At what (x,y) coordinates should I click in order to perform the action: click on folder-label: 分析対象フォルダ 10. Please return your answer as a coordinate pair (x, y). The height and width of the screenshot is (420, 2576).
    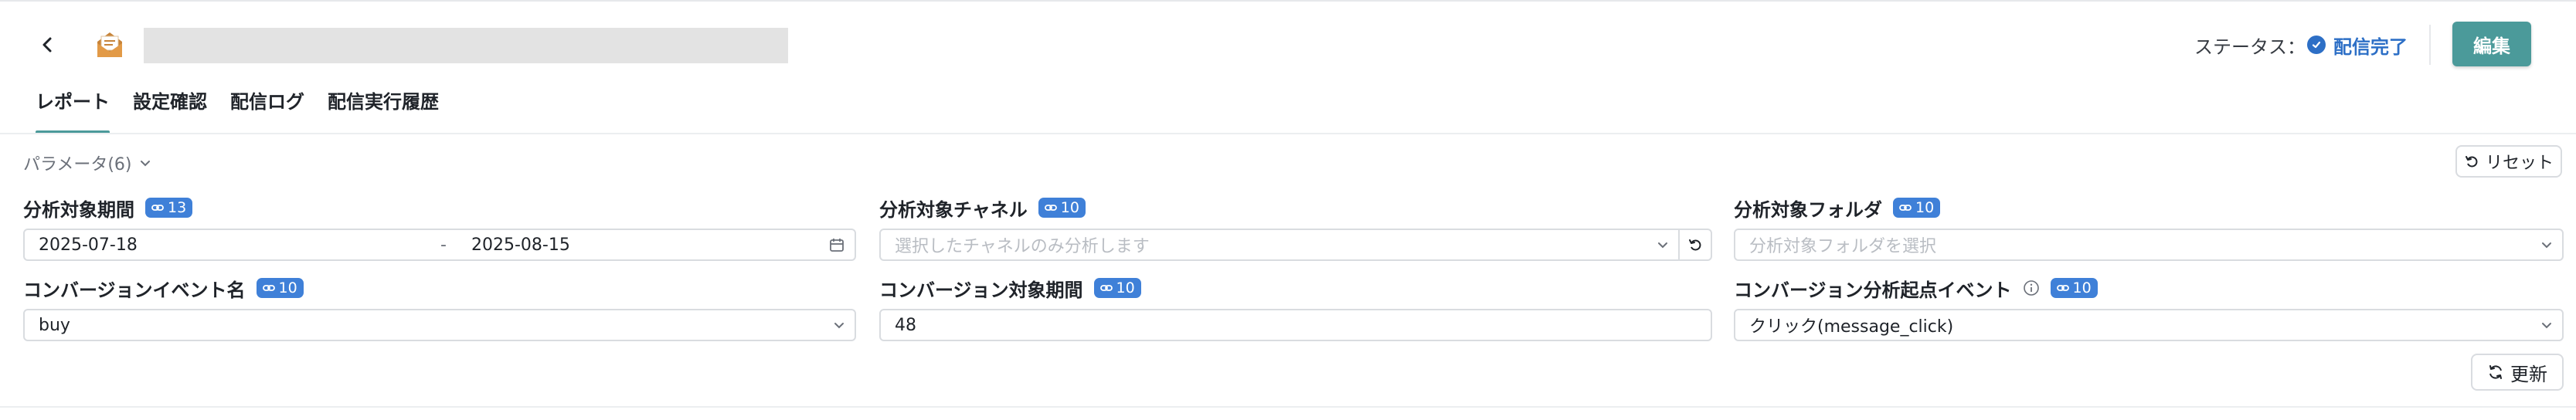
    Looking at the image, I should click on (1837, 208).